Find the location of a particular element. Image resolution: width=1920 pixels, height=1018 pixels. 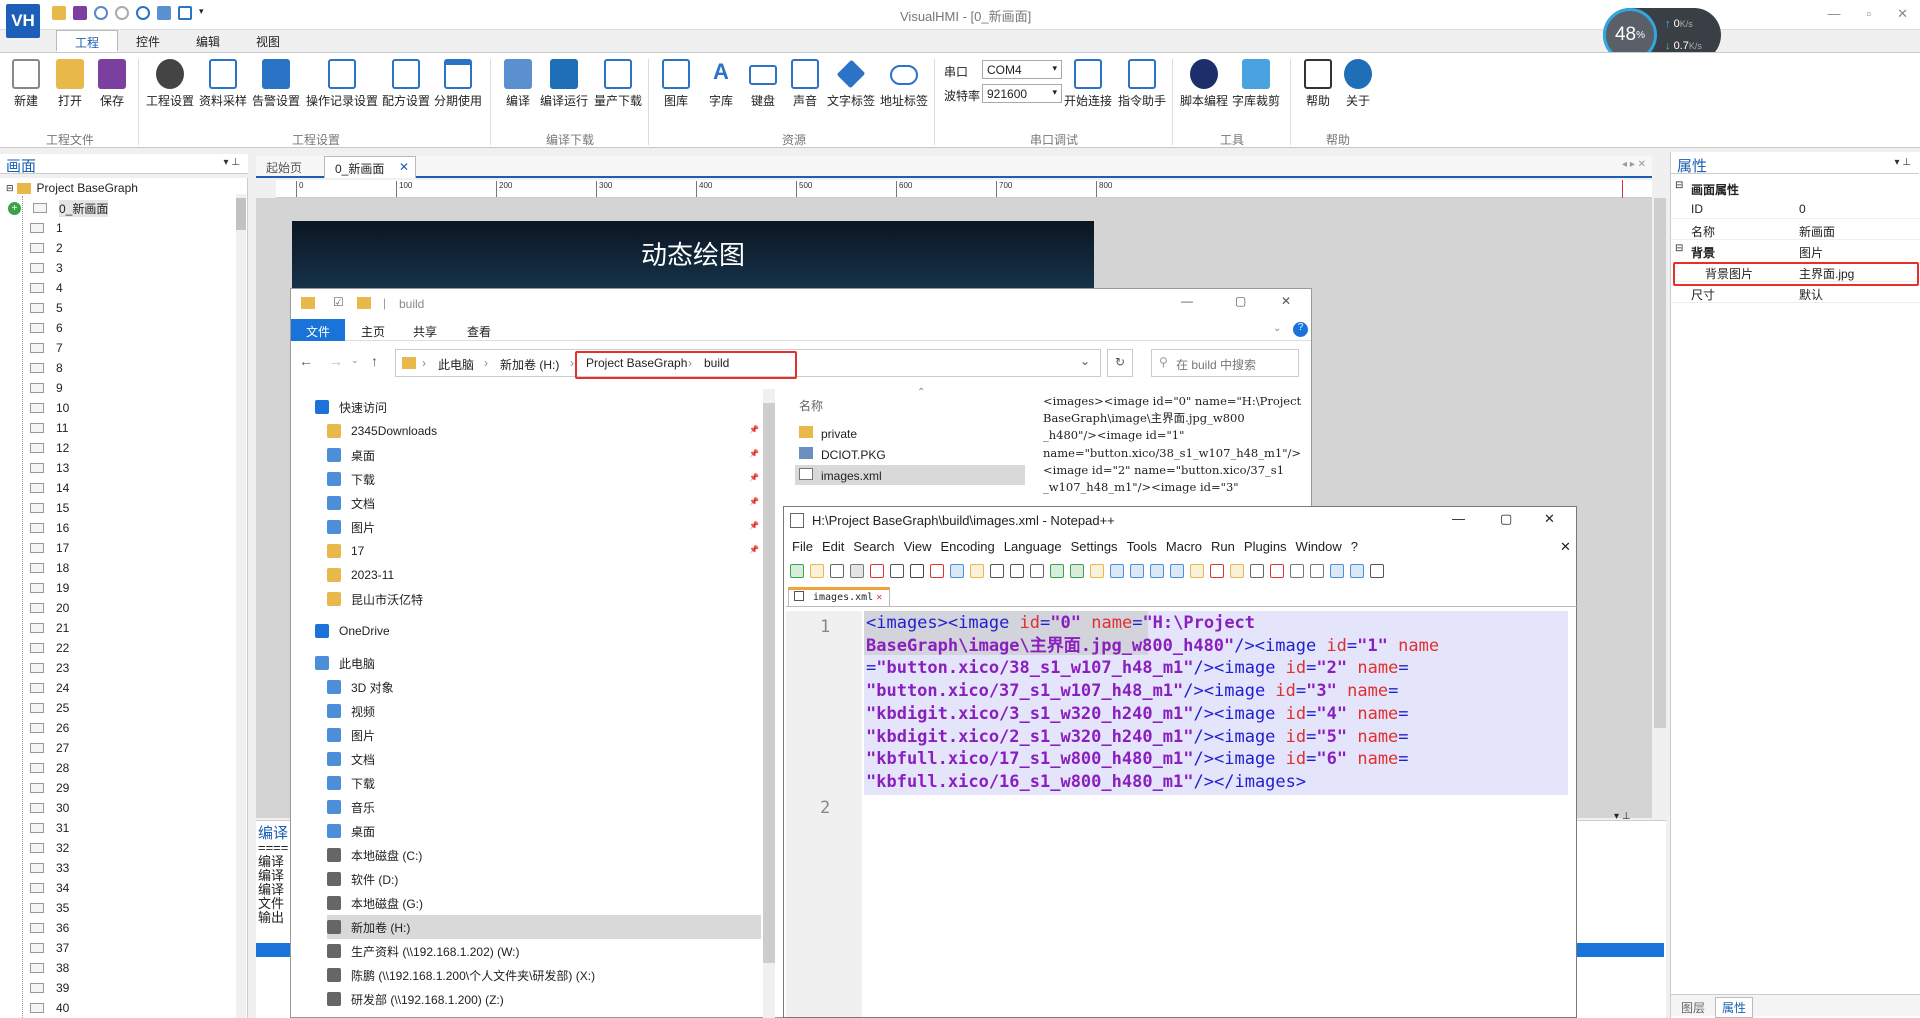

undo-icon is located at coordinates (101, 13).